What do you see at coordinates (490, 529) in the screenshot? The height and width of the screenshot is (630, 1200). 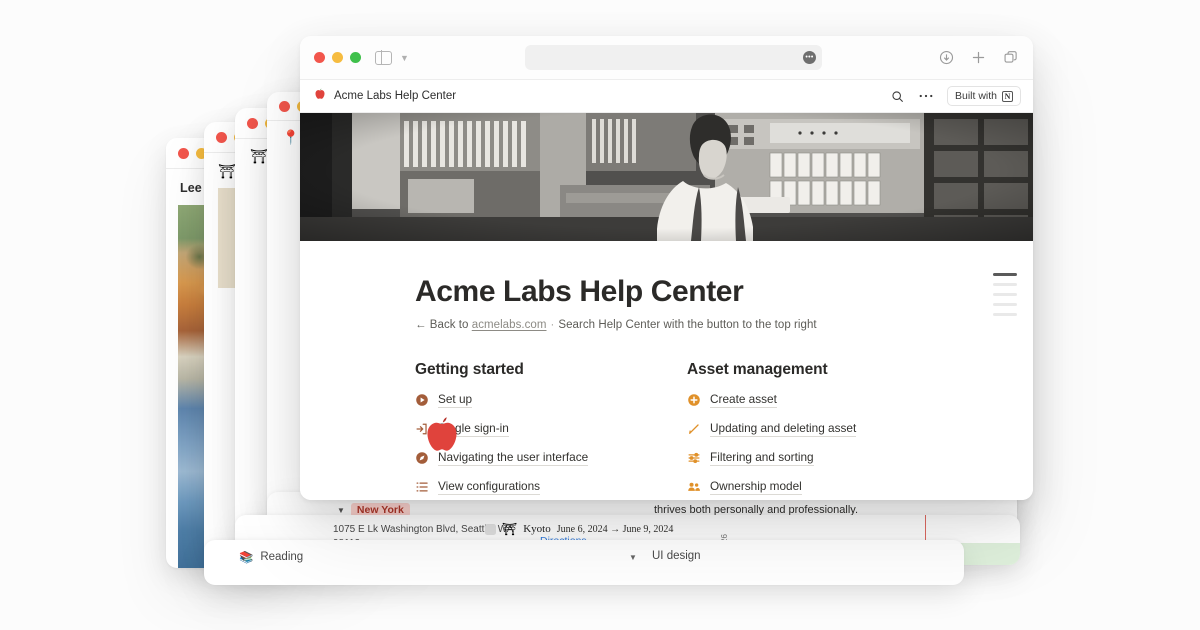 I see `checkbox-icon` at bounding box center [490, 529].